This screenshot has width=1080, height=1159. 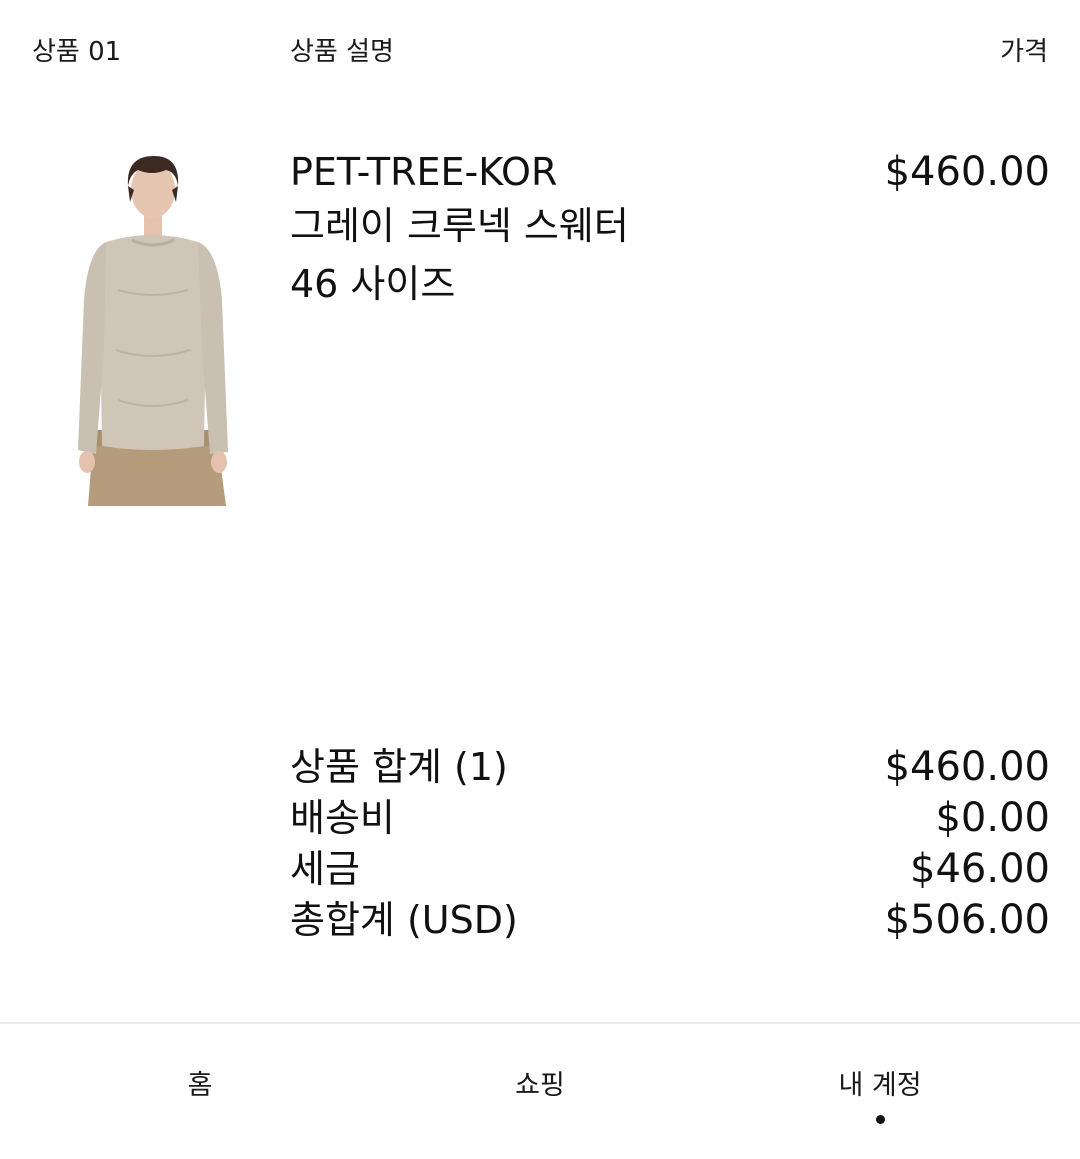 What do you see at coordinates (1024, 52) in the screenshot?
I see `price-header: 가격` at bounding box center [1024, 52].